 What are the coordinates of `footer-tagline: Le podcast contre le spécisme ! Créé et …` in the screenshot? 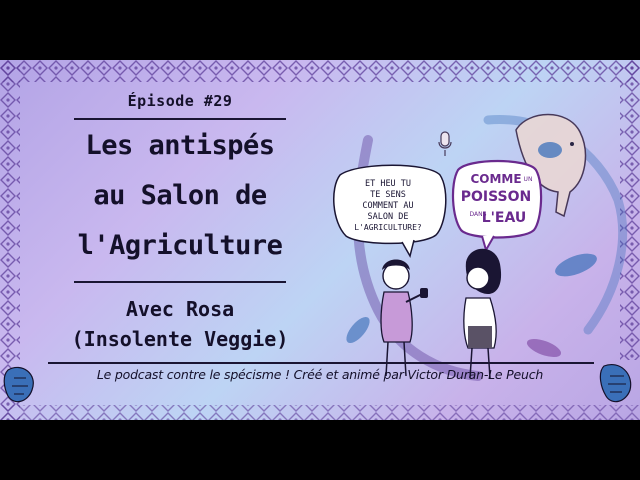 It's located at (320, 374).